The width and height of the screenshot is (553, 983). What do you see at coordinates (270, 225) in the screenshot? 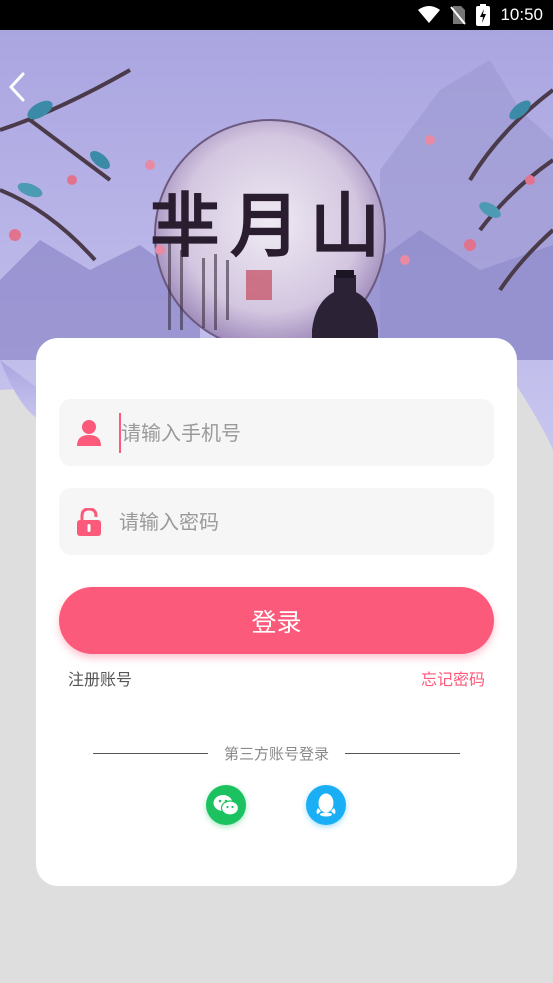
I see `banner-logo: 芈月山` at bounding box center [270, 225].